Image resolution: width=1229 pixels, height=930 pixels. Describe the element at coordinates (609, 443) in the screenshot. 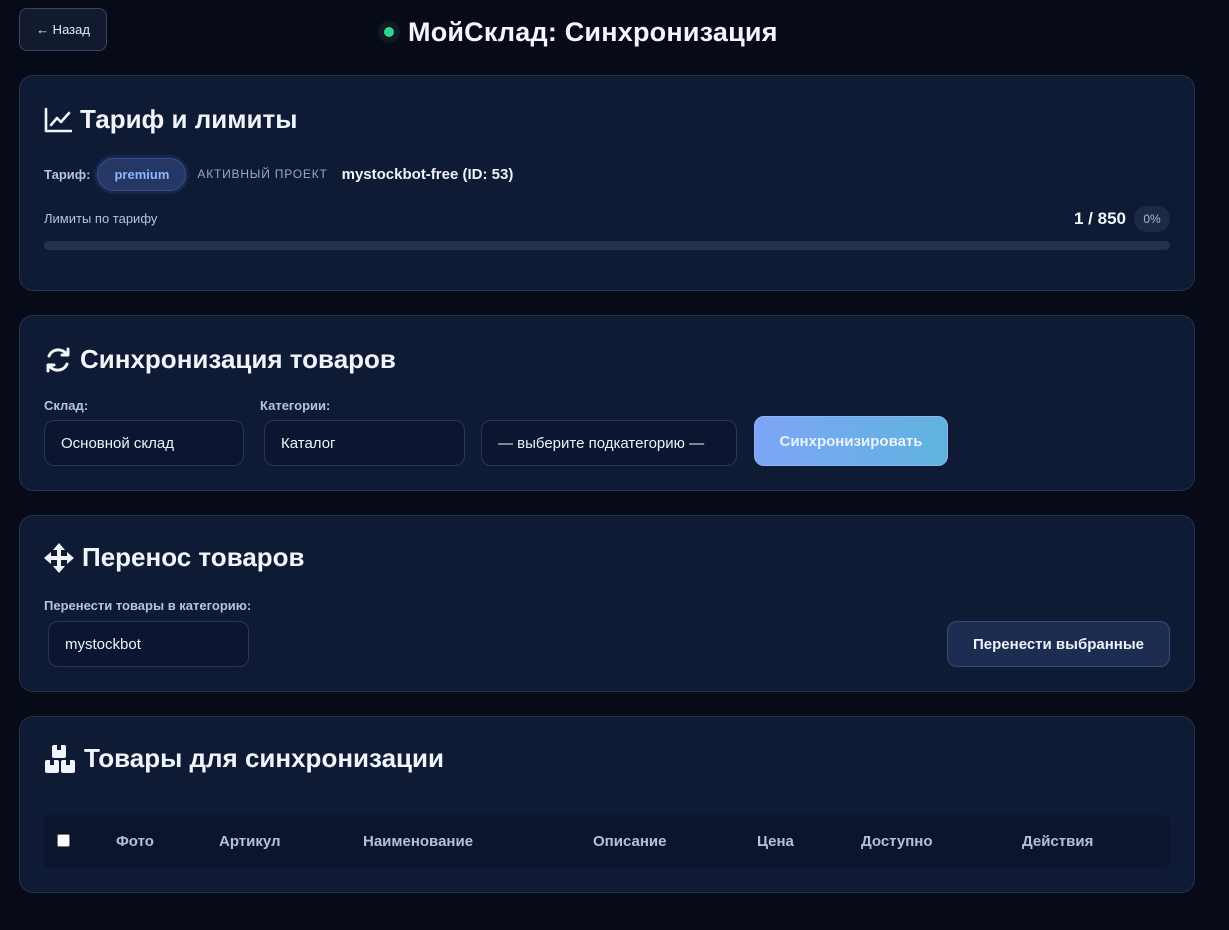

I see `subcategory-select: — выберите подкатегорию —` at that location.